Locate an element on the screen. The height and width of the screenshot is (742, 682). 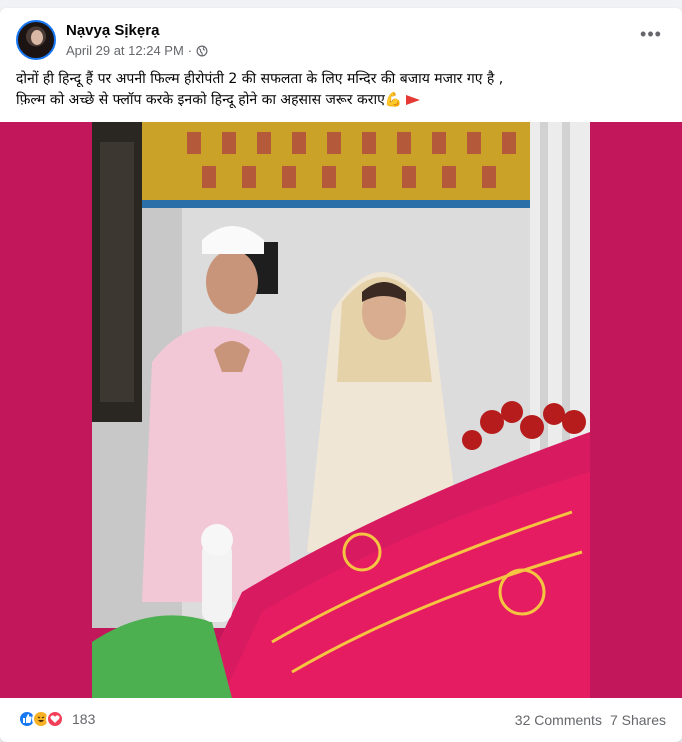
more-options-button: ••• is located at coordinates (651, 37).